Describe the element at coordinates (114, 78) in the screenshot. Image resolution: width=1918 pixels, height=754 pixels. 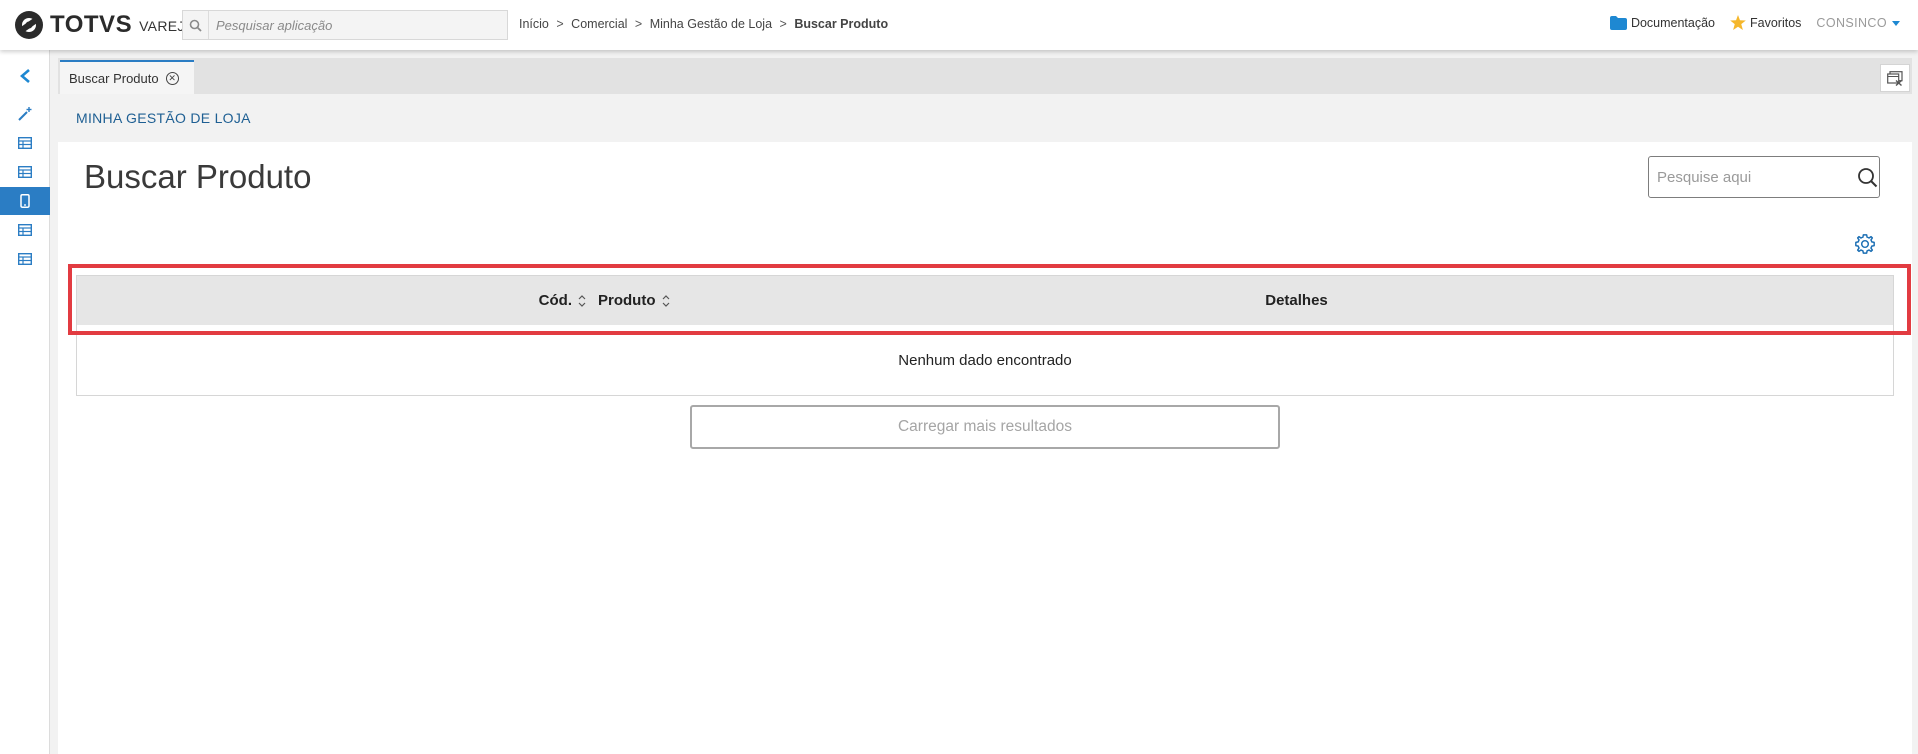
I see `tab-label: Buscar Produto` at that location.